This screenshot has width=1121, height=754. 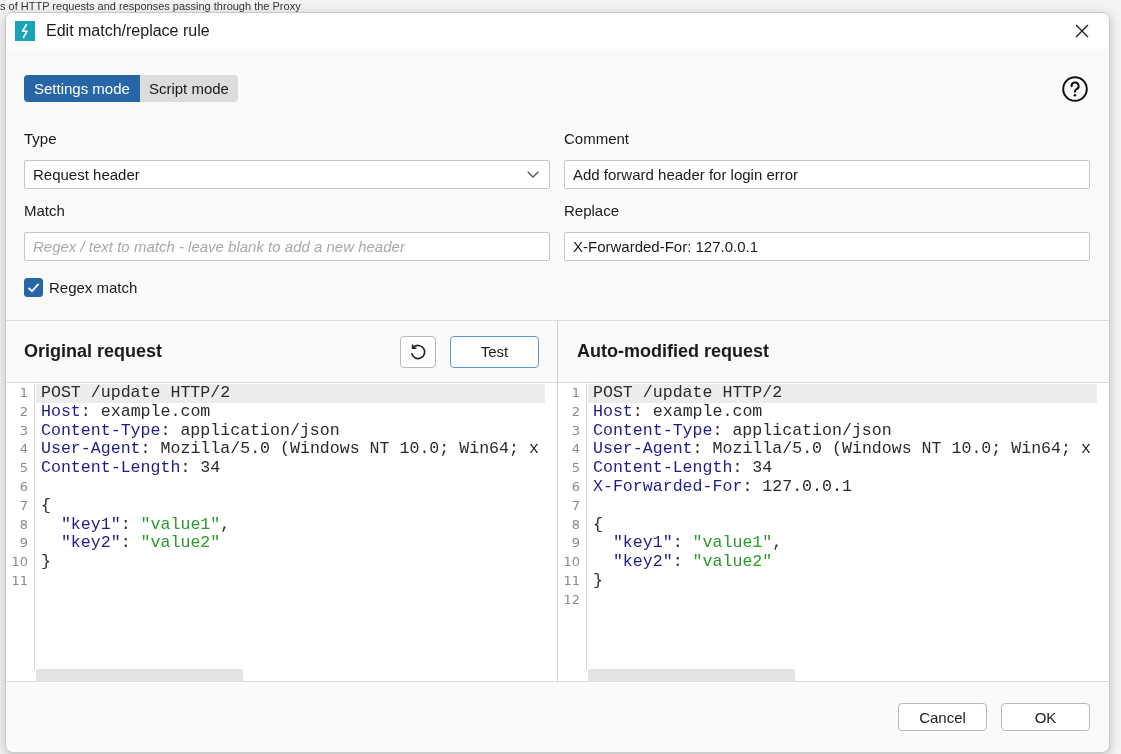 What do you see at coordinates (827, 174) in the screenshot?
I see `text-field: Add forward header for login error` at bounding box center [827, 174].